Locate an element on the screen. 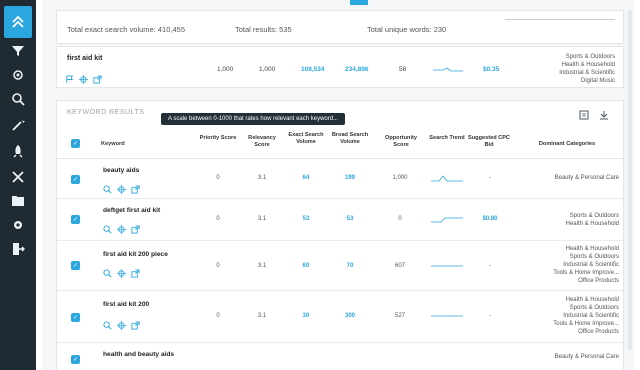 Image resolution: width=640 pixels, height=370 pixels. row-keyword: health and beauty aids is located at coordinates (139, 354).